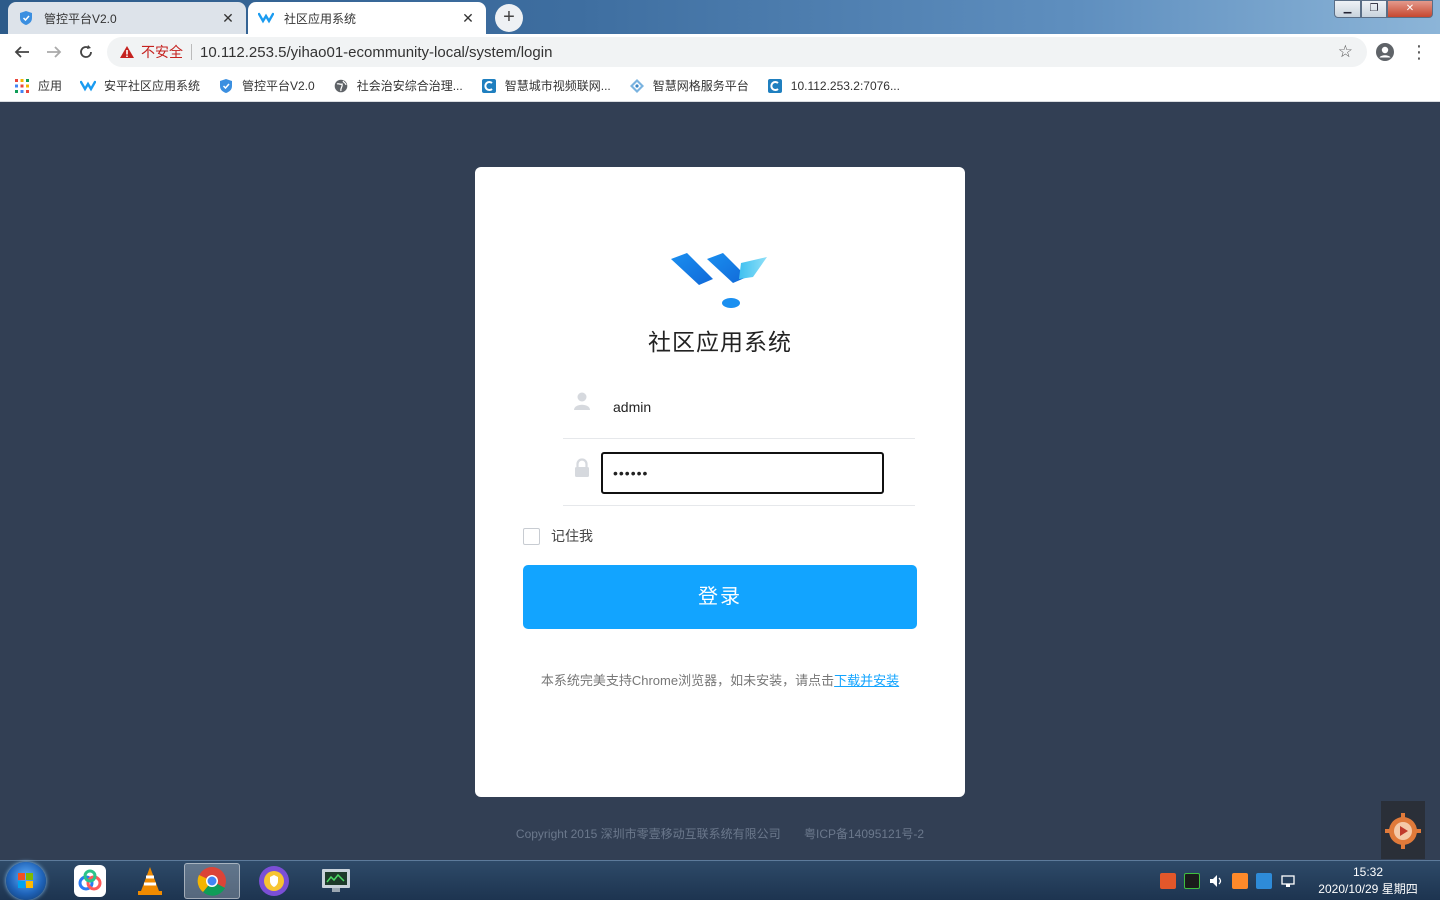 The height and width of the screenshot is (900, 1440). What do you see at coordinates (127, 52) in the screenshot?
I see `warning-icon` at bounding box center [127, 52].